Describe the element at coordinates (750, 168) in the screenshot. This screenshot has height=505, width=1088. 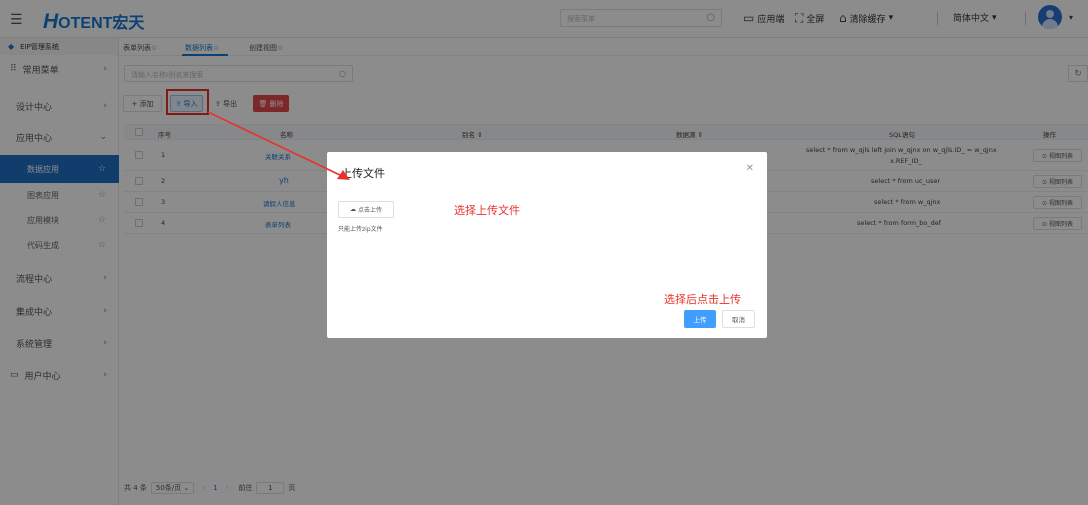
I see `close-icon: ✕` at that location.